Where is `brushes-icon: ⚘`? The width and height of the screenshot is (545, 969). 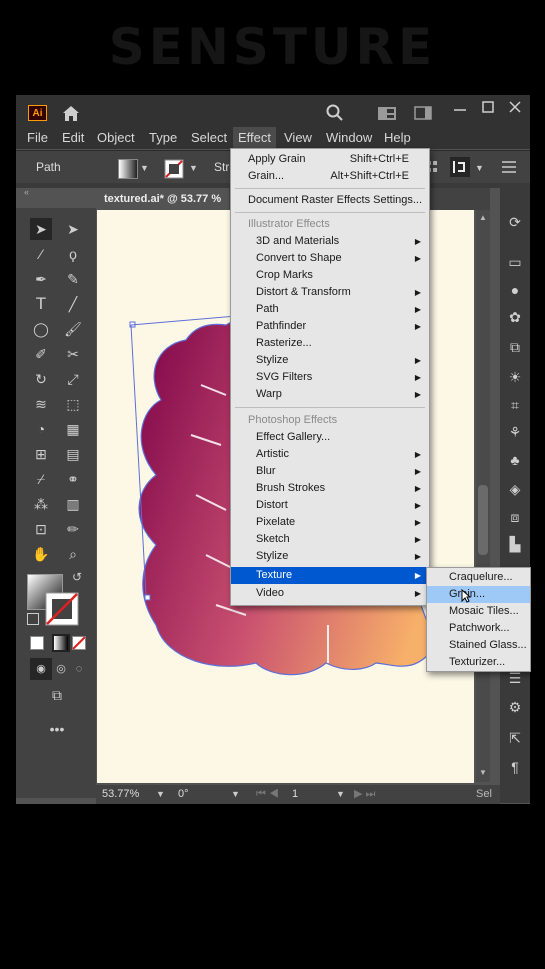 brushes-icon: ⚘ is located at coordinates (515, 432).